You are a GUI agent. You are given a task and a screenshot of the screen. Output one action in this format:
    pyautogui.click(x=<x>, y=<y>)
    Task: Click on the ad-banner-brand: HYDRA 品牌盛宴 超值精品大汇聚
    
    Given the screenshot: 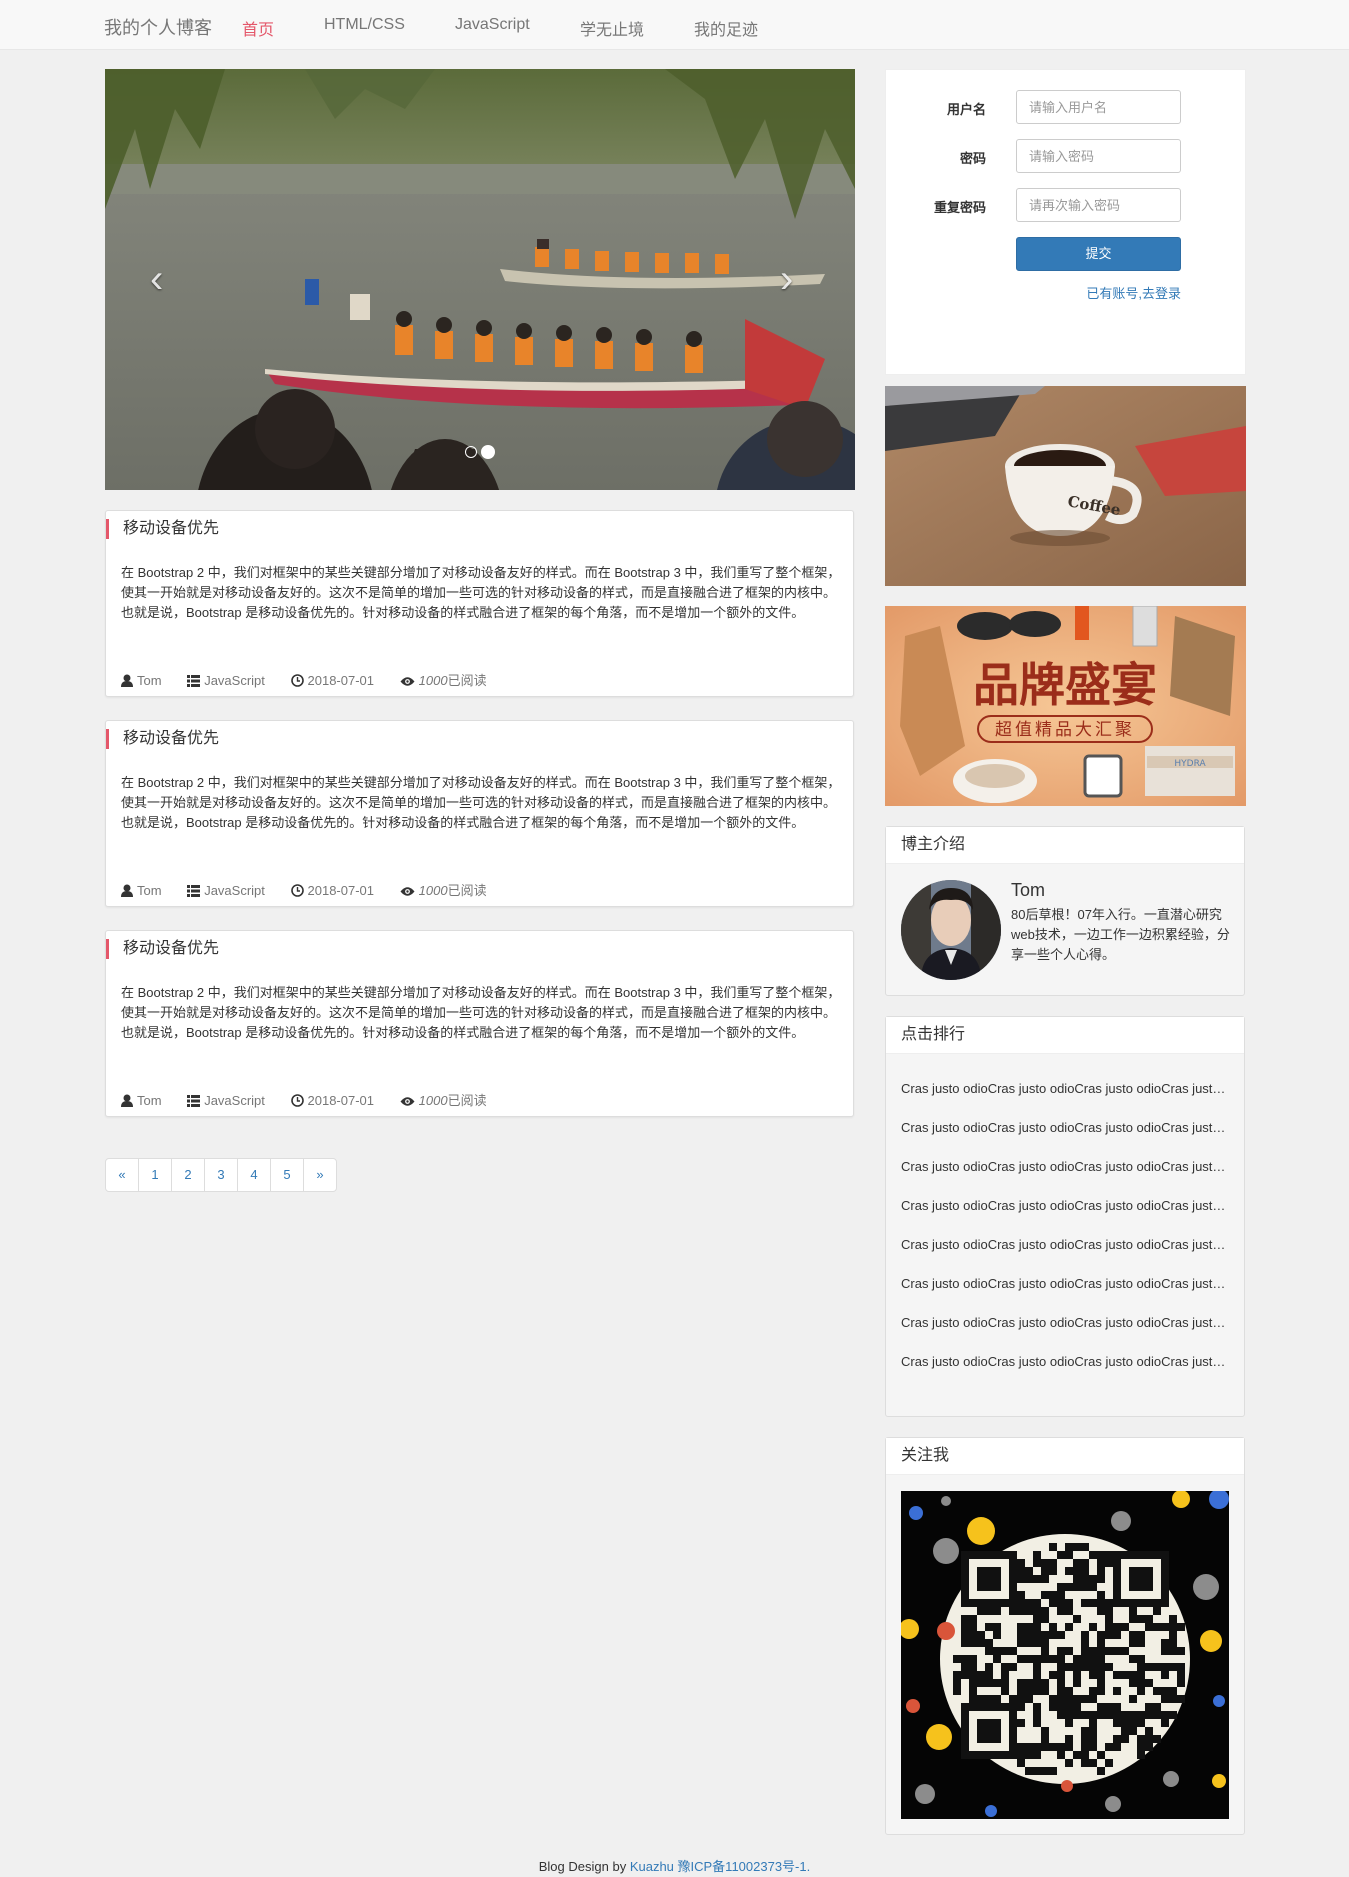 What is the action you would take?
    pyautogui.click(x=1065, y=706)
    